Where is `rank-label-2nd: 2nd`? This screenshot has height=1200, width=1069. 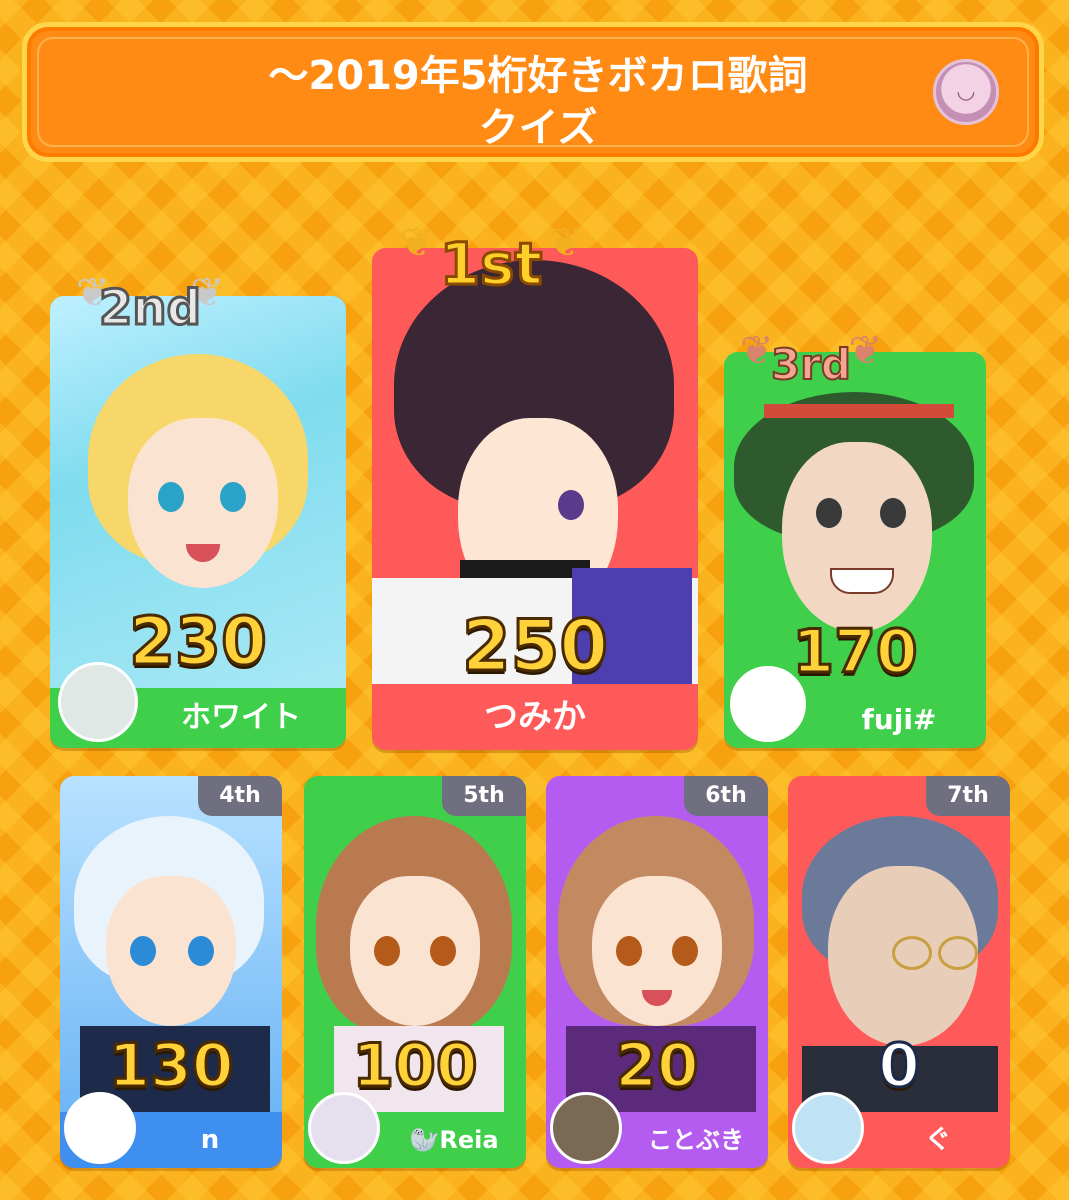
rank-label-2nd: 2nd is located at coordinates (150, 308).